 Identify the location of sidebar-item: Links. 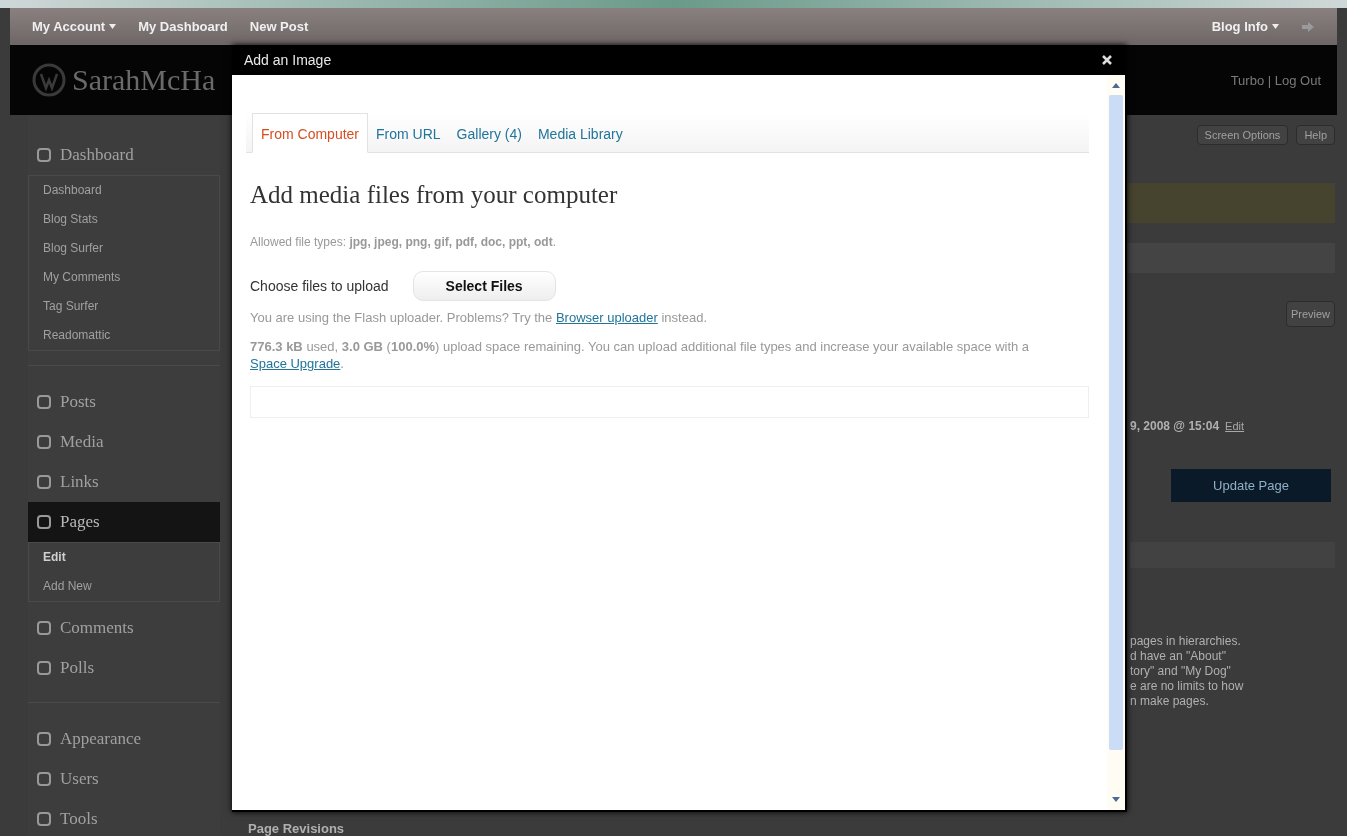
(124, 482).